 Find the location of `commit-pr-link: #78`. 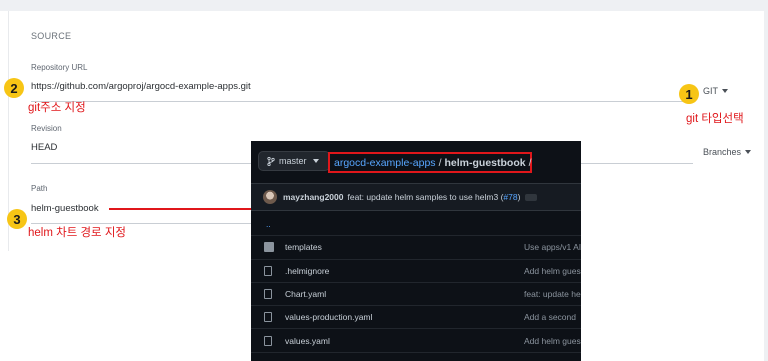

commit-pr-link: #78 is located at coordinates (510, 197).